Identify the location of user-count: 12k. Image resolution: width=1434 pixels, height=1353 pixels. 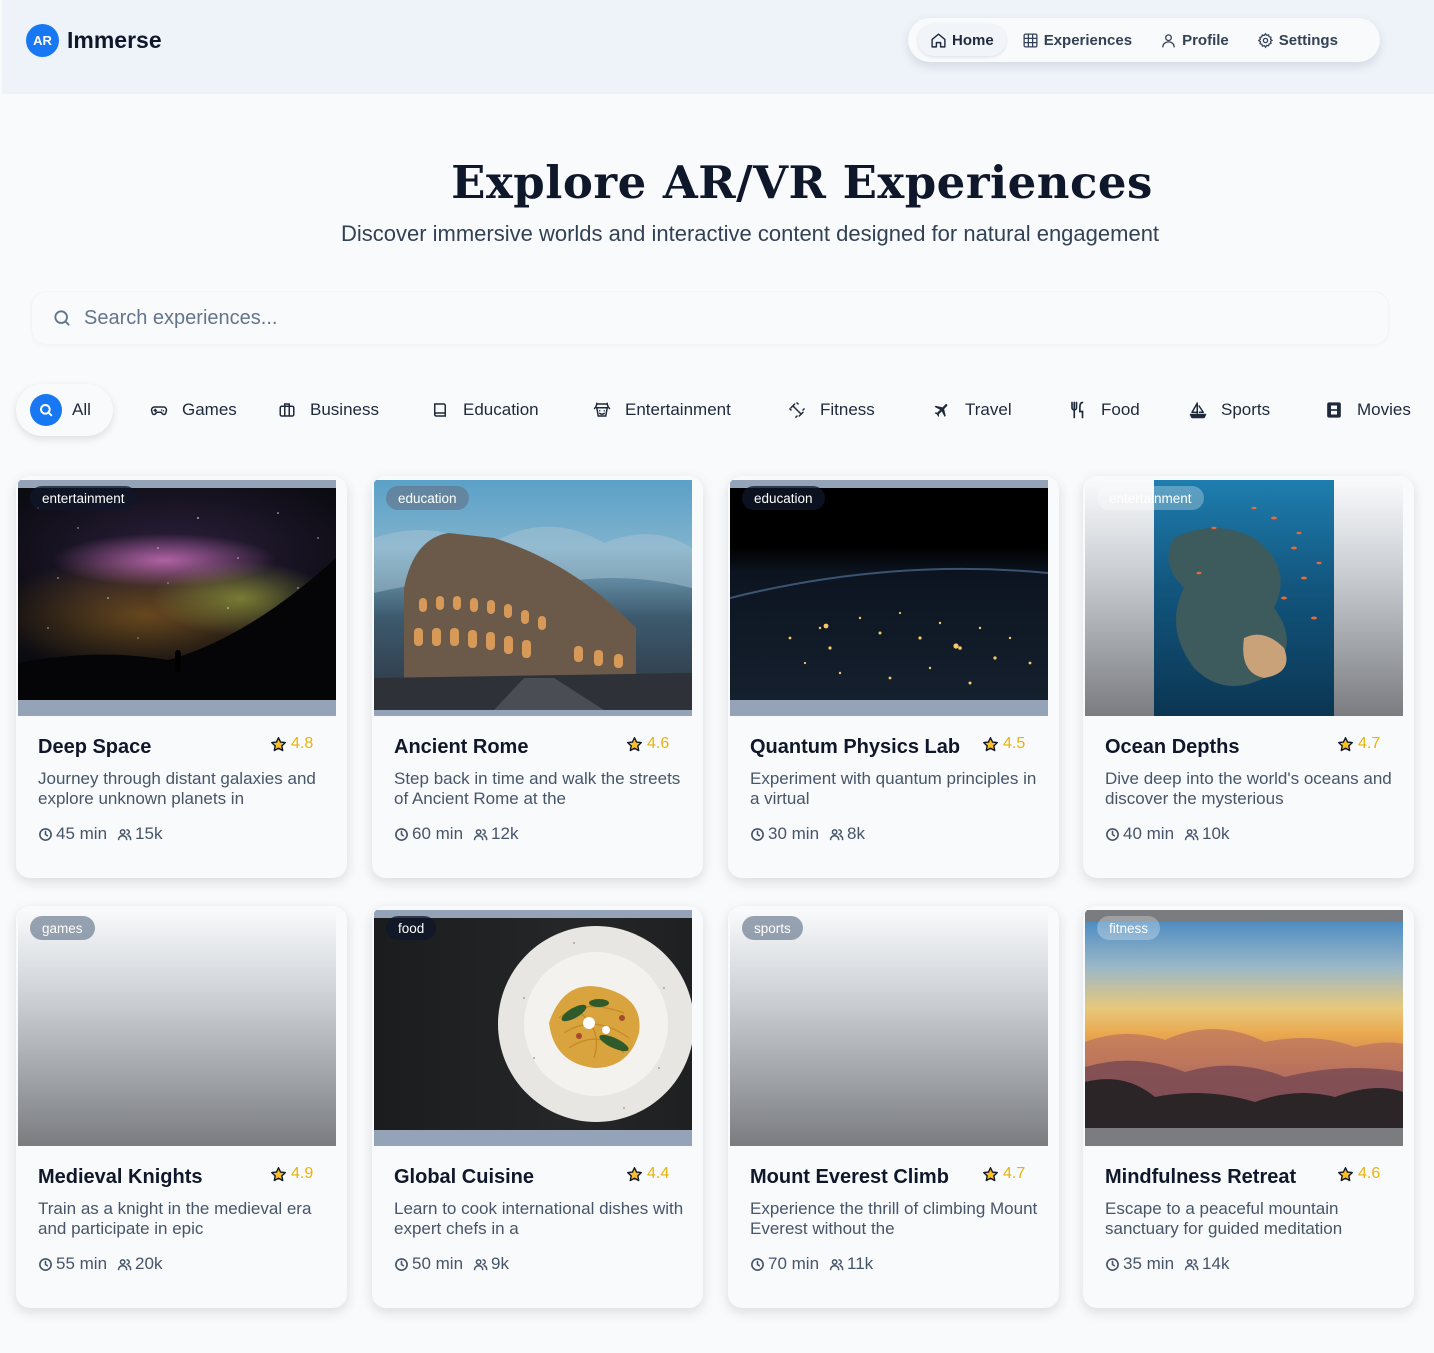
(505, 833).